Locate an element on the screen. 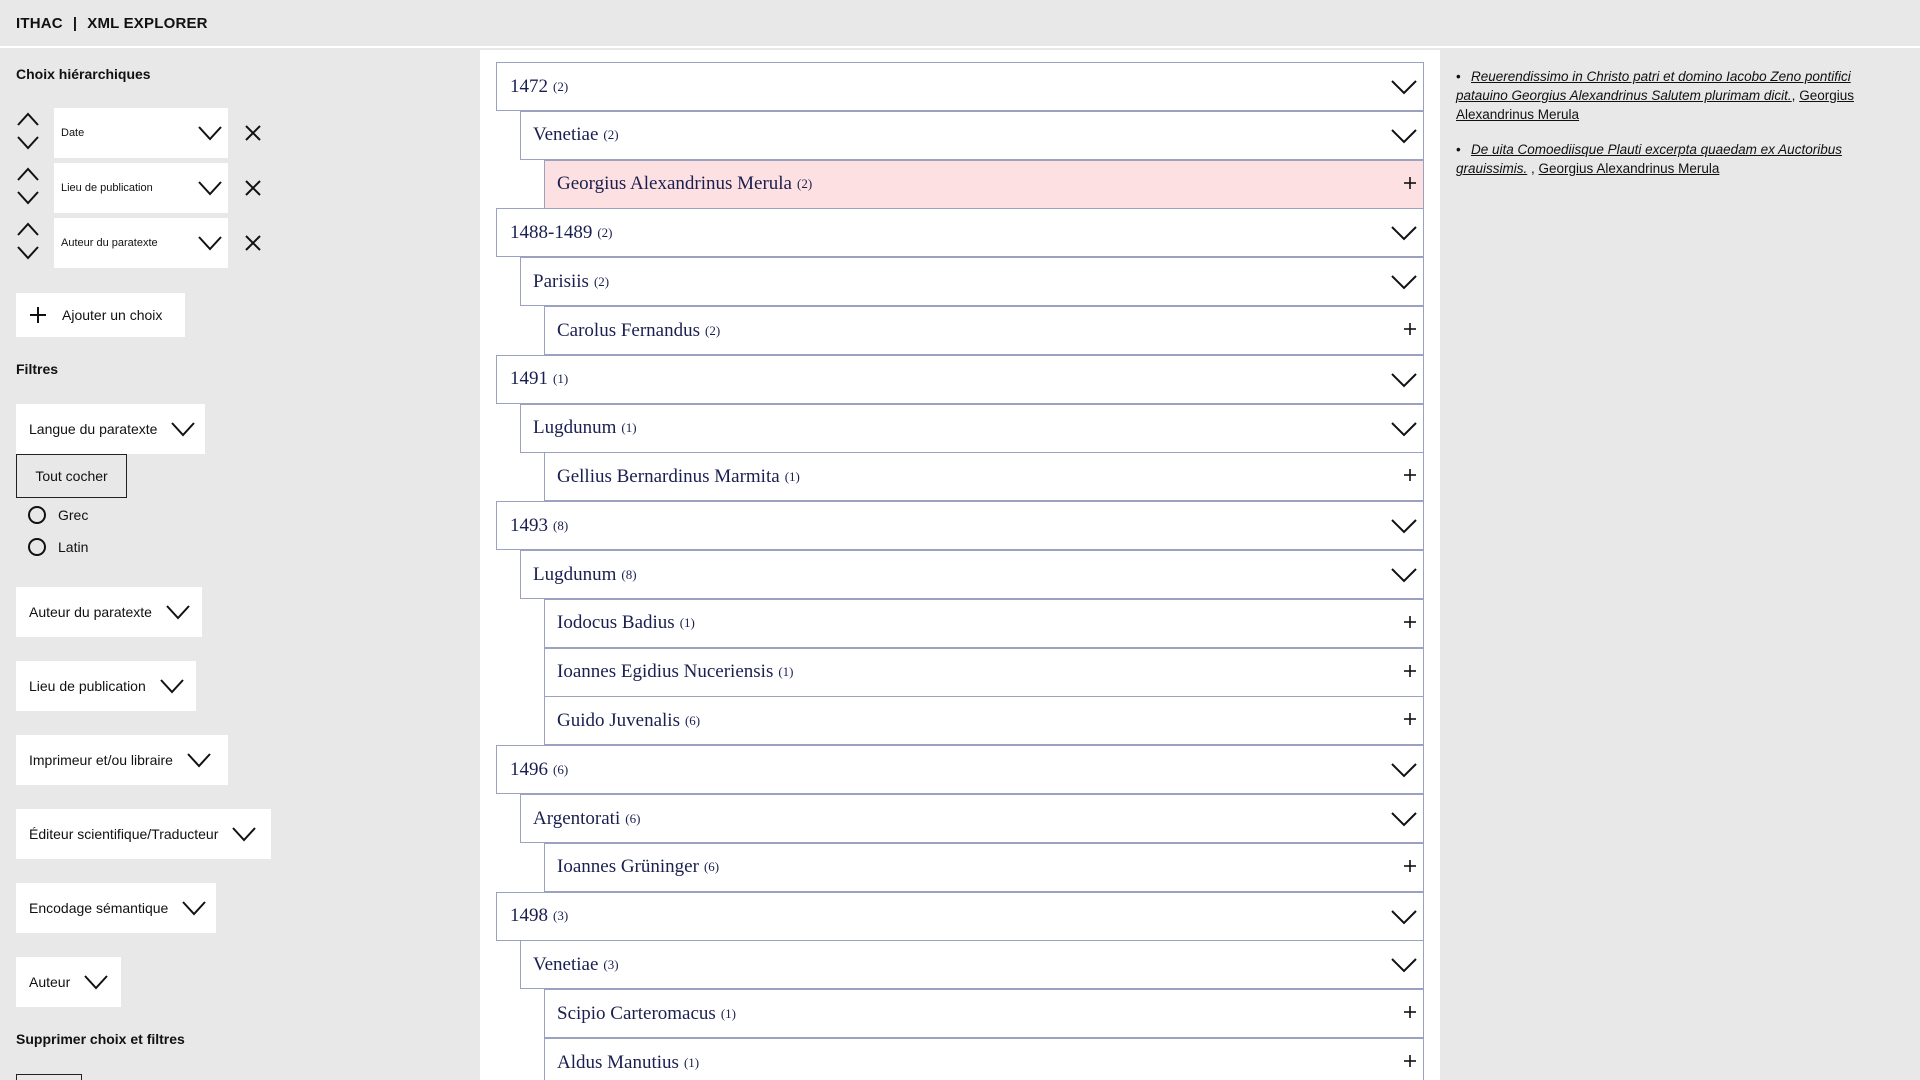 This screenshot has width=1920, height=1080. reorder-arrows is located at coordinates (28, 133).